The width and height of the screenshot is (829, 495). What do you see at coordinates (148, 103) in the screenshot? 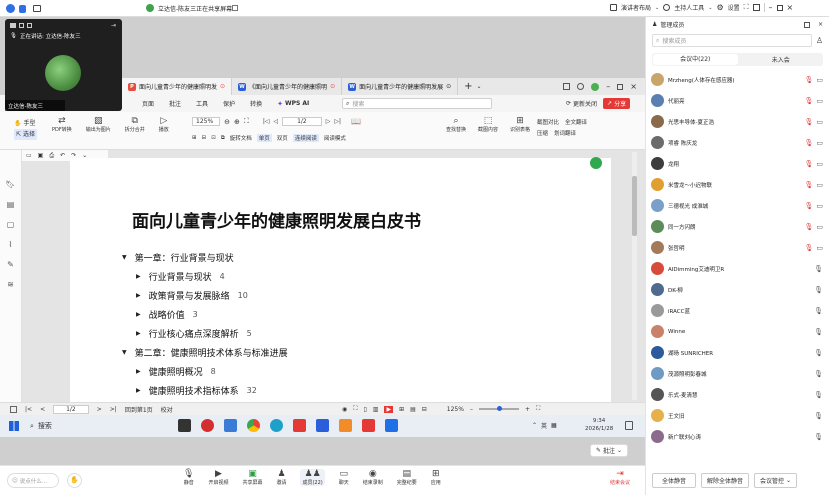
I see `menu-page: 页面` at bounding box center [148, 103].